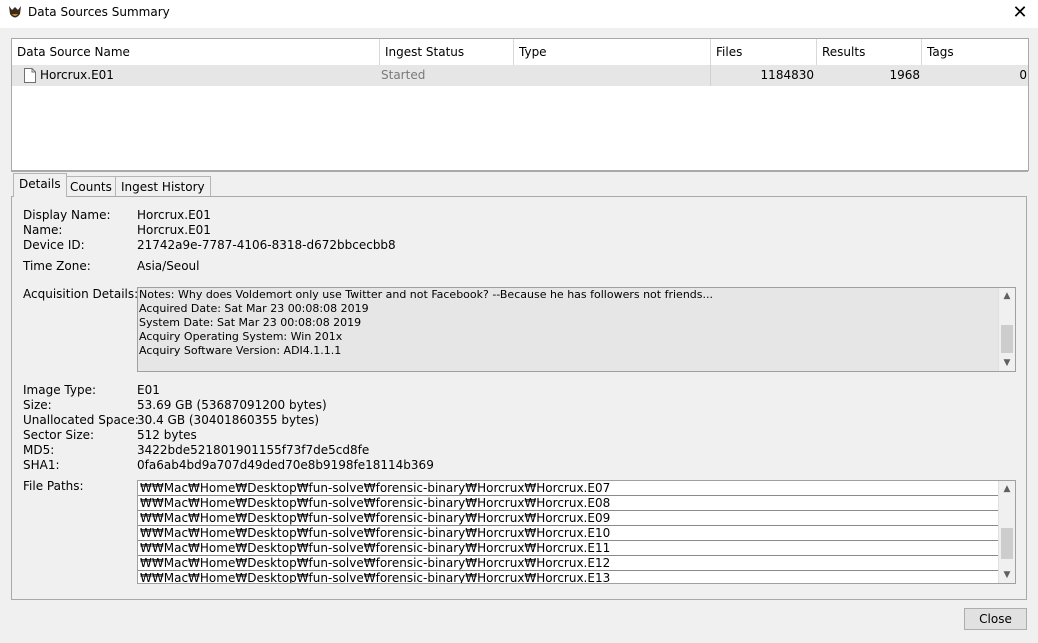  Describe the element at coordinates (447, 52) in the screenshot. I see `column-header-ingest-status: Ingest Status` at that location.